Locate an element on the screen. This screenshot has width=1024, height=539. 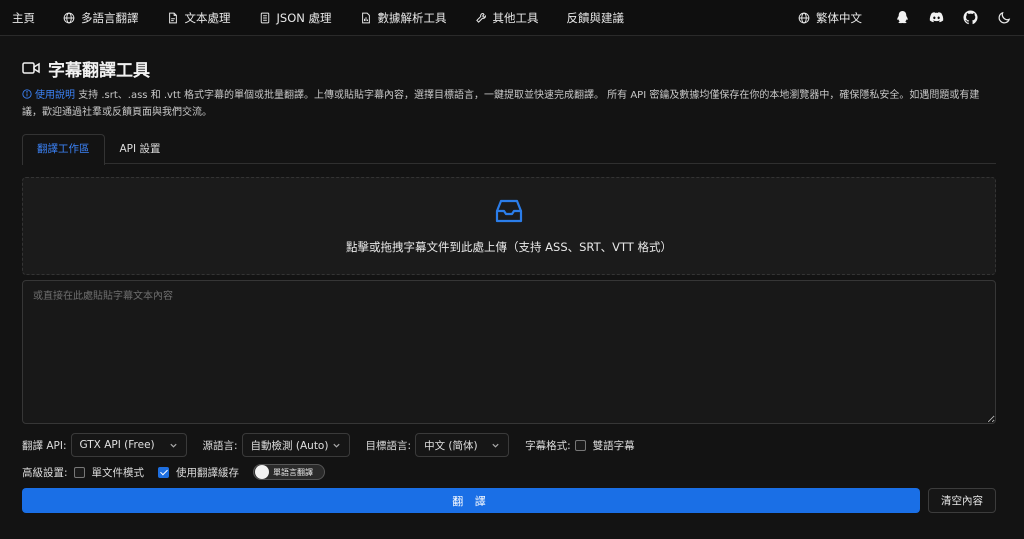
action-bar: 翻 譯 清空內容 is located at coordinates (509, 500).